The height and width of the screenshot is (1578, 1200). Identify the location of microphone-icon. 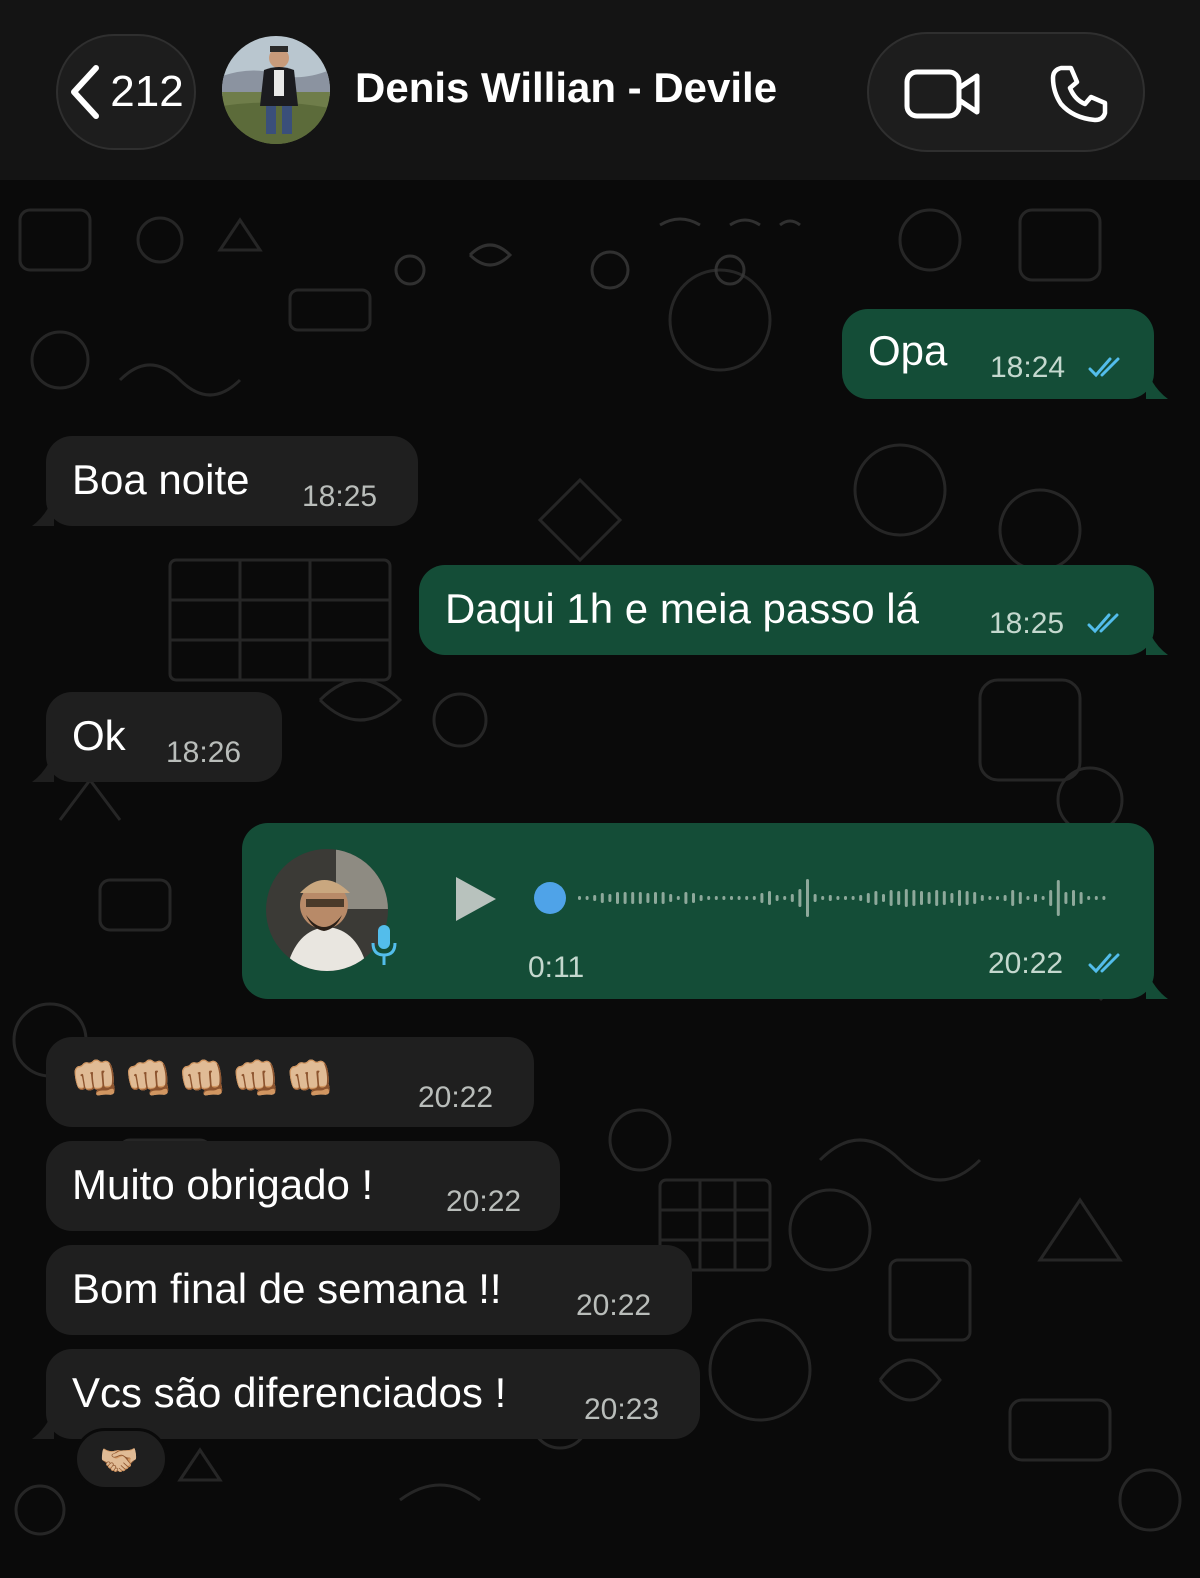
(384, 945).